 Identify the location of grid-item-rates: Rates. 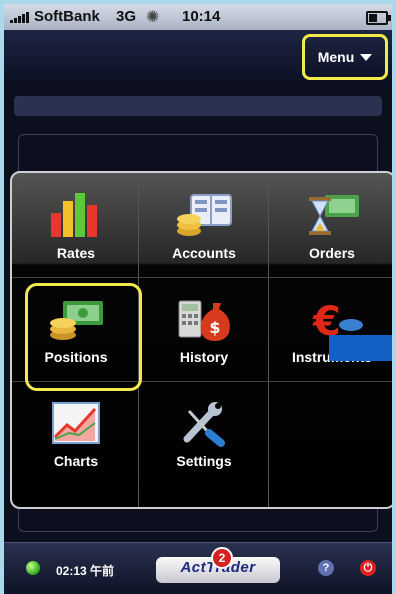
(76, 224).